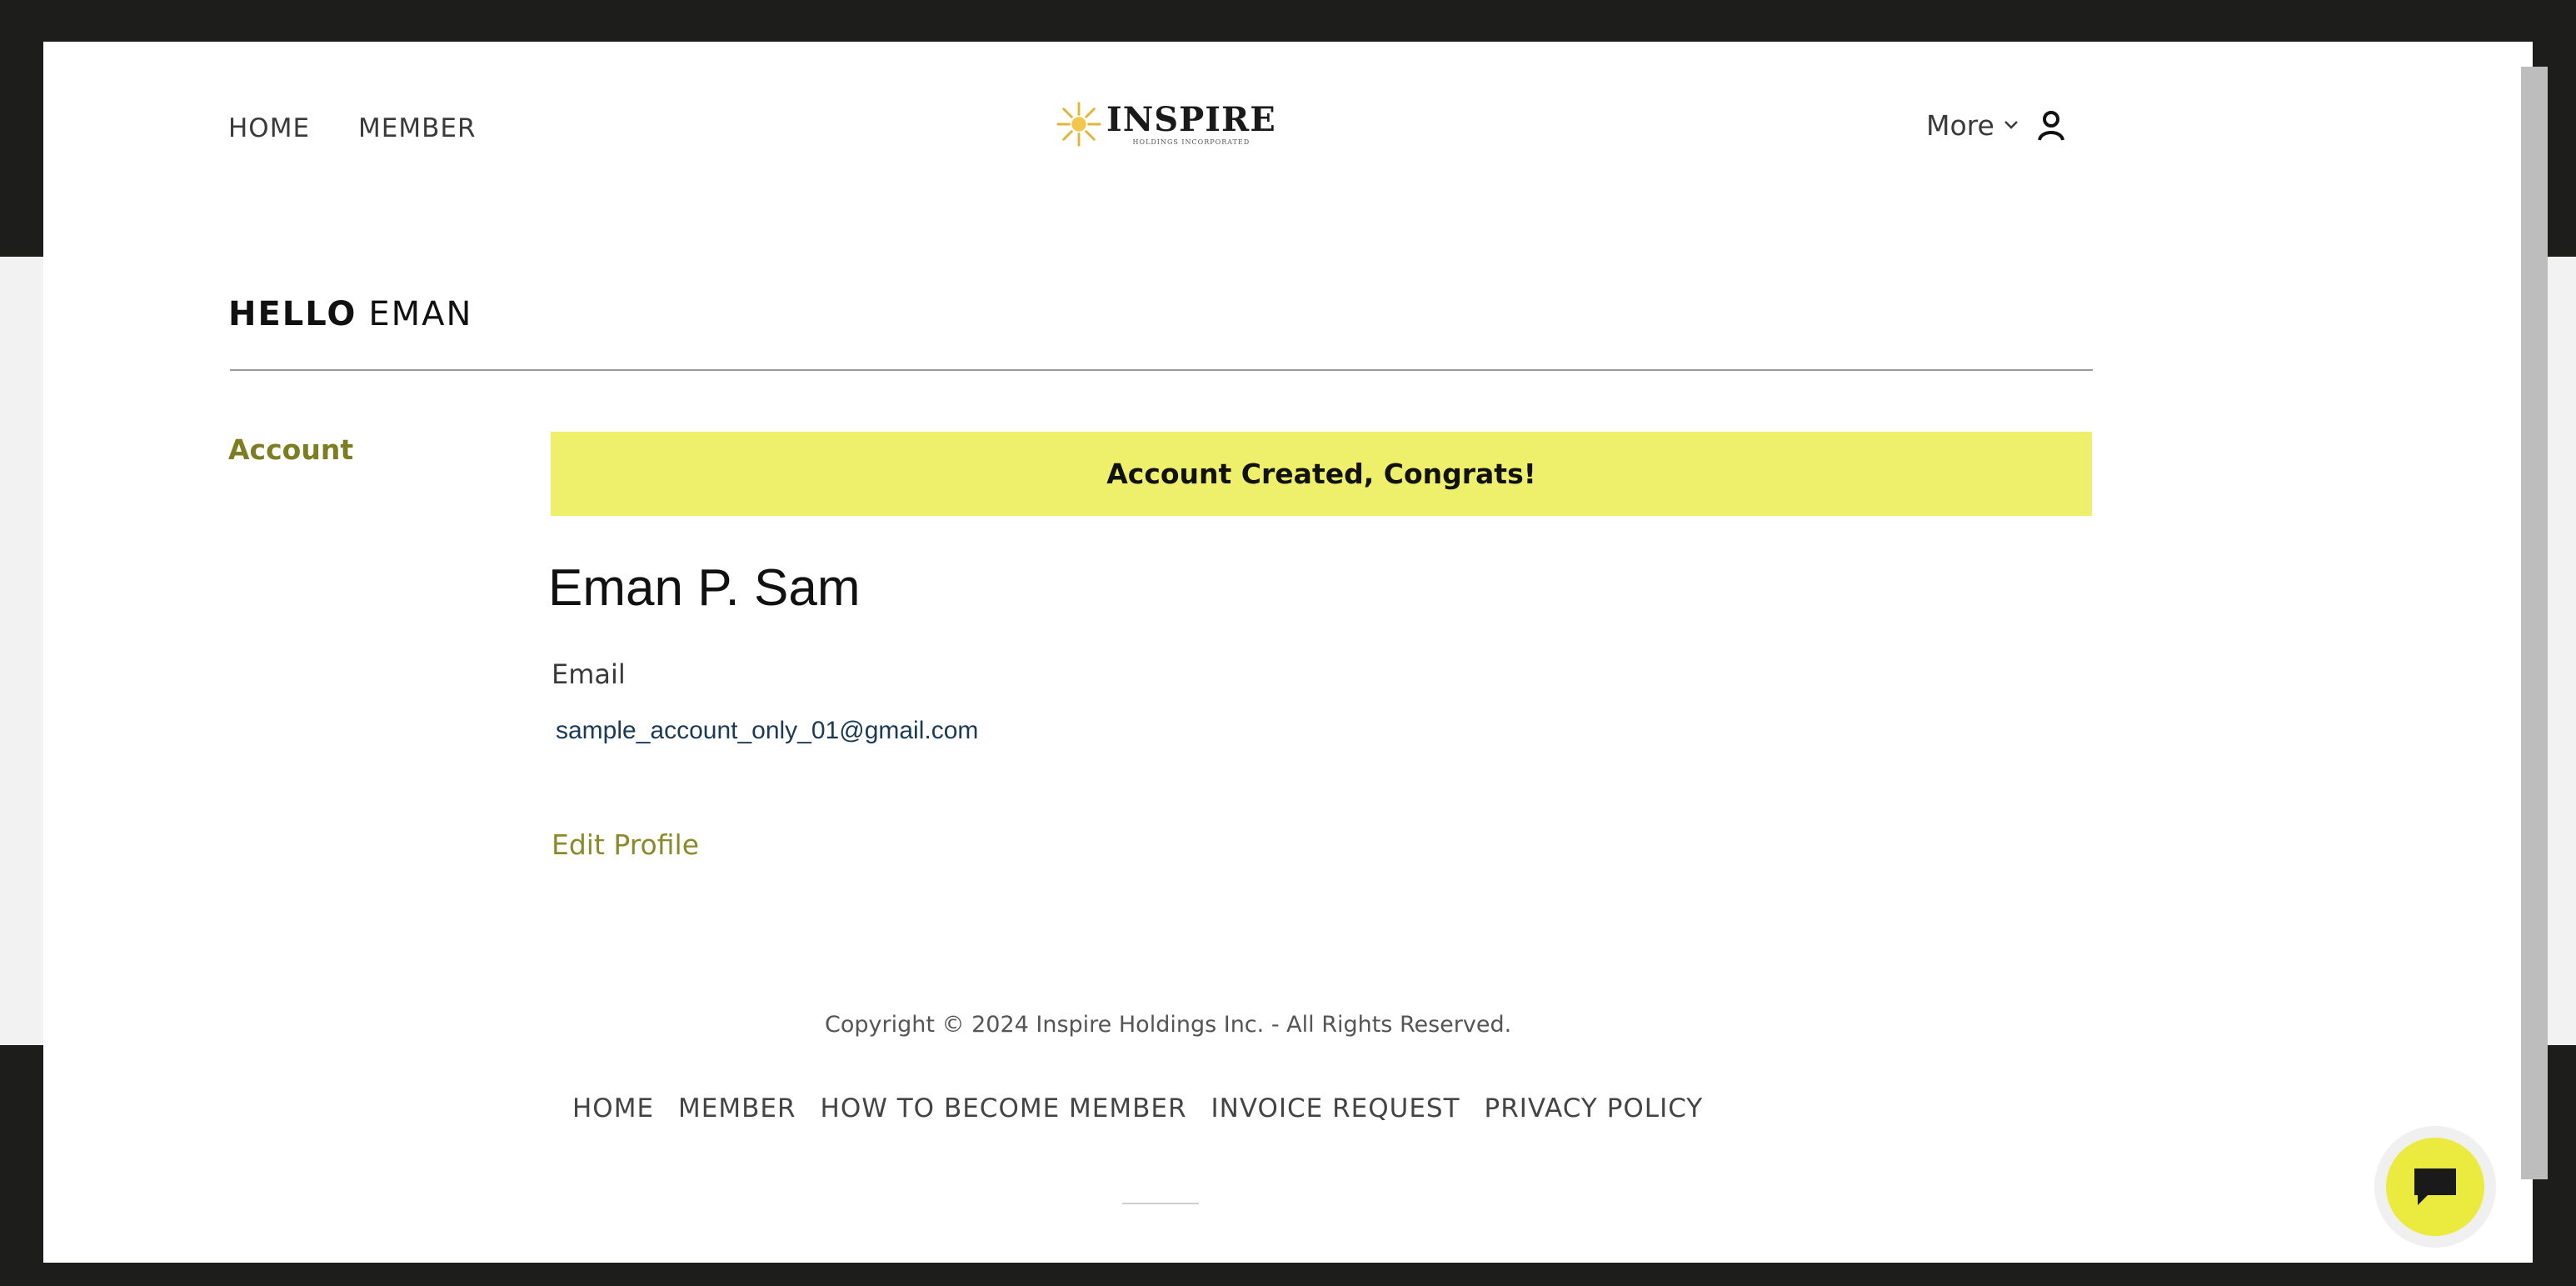 Image resolution: width=2576 pixels, height=1286 pixels. I want to click on page-title: HELLO EMAN, so click(350, 314).